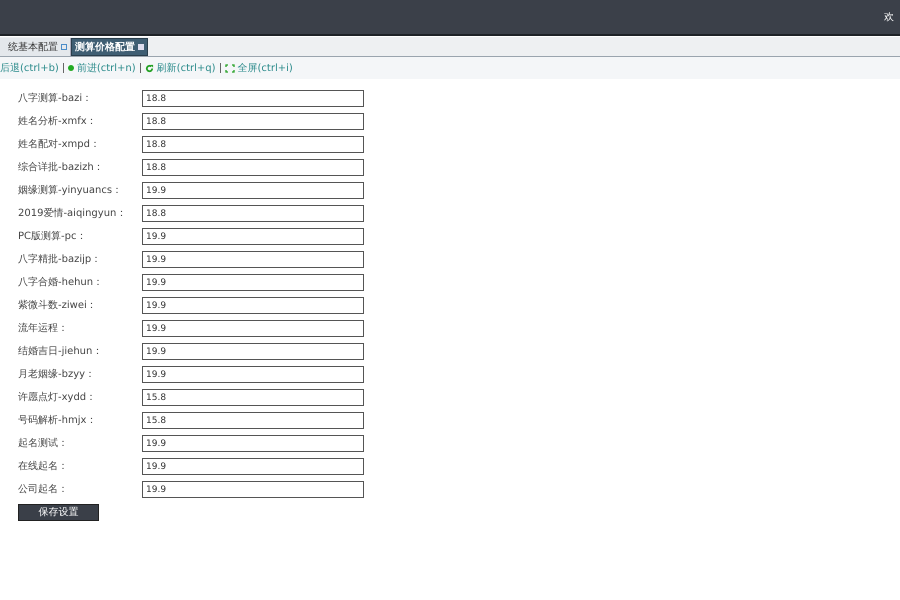 The height and width of the screenshot is (600, 900). Describe the element at coordinates (53, 237) in the screenshot. I see `field-label: PC版测算-pc：` at that location.